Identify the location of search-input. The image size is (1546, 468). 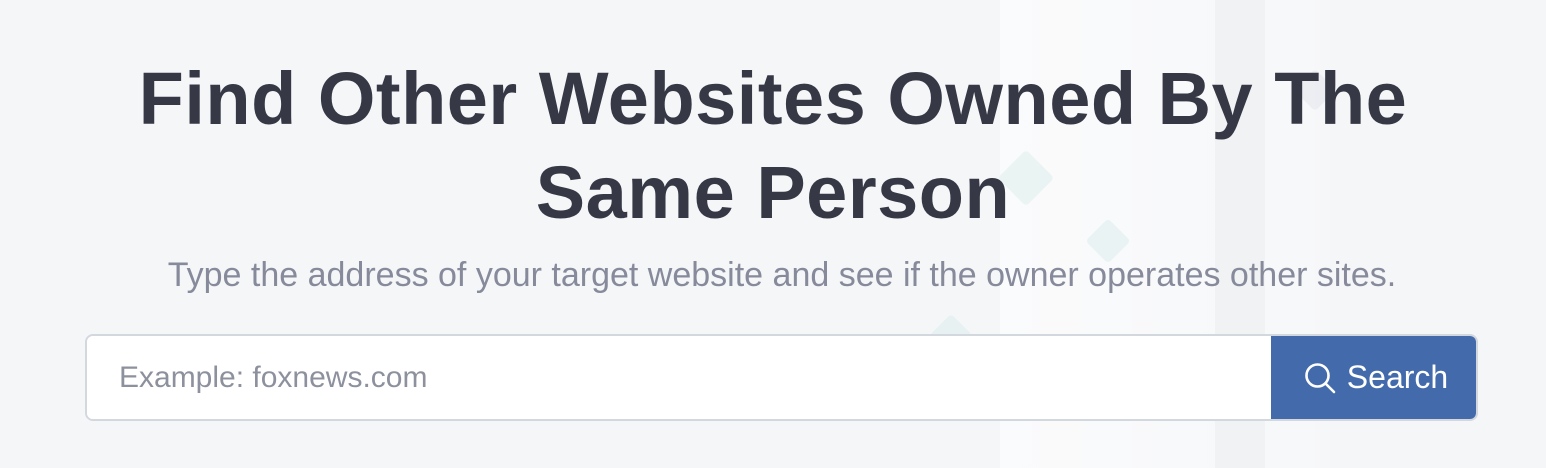
(679, 377).